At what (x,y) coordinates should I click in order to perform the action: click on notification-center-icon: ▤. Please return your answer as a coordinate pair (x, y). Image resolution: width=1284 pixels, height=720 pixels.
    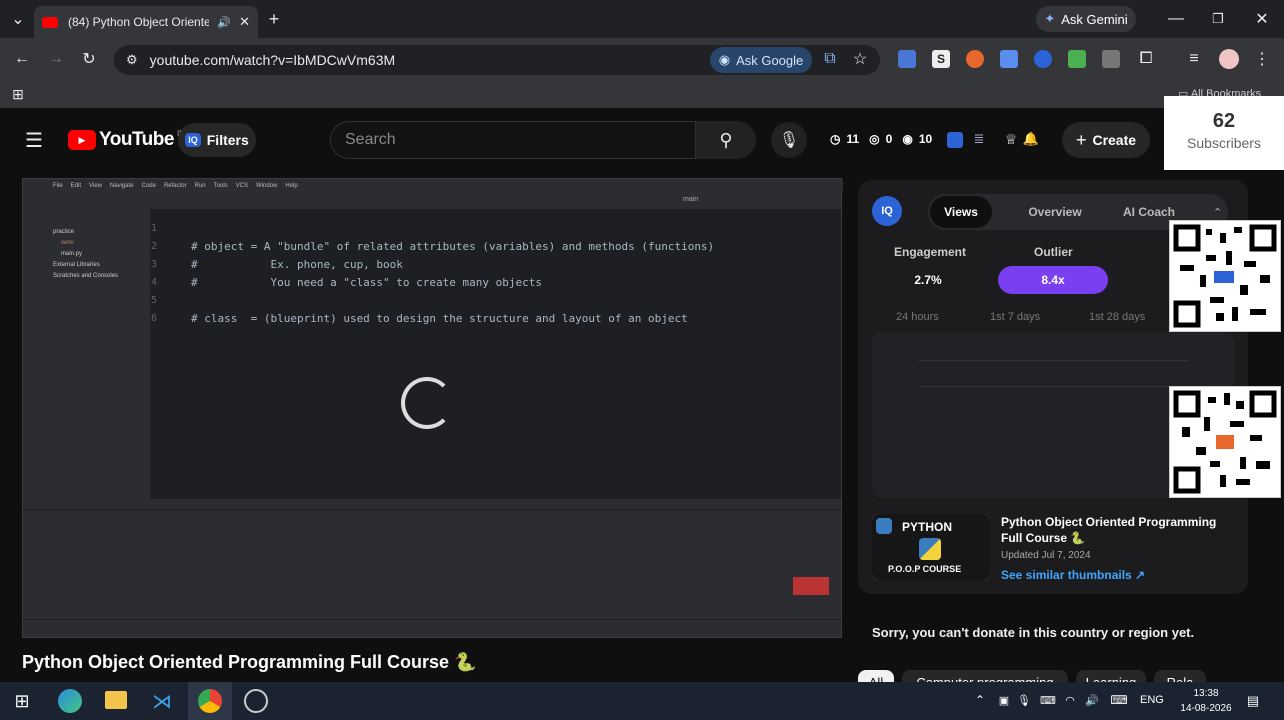
    Looking at the image, I should click on (1253, 701).